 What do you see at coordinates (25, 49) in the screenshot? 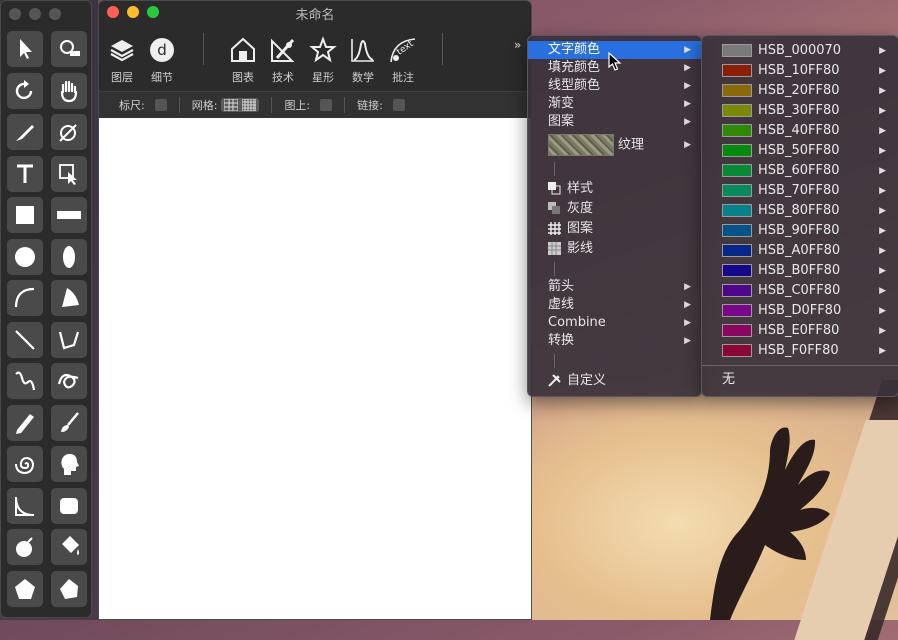
I see `select-arrow-tool` at bounding box center [25, 49].